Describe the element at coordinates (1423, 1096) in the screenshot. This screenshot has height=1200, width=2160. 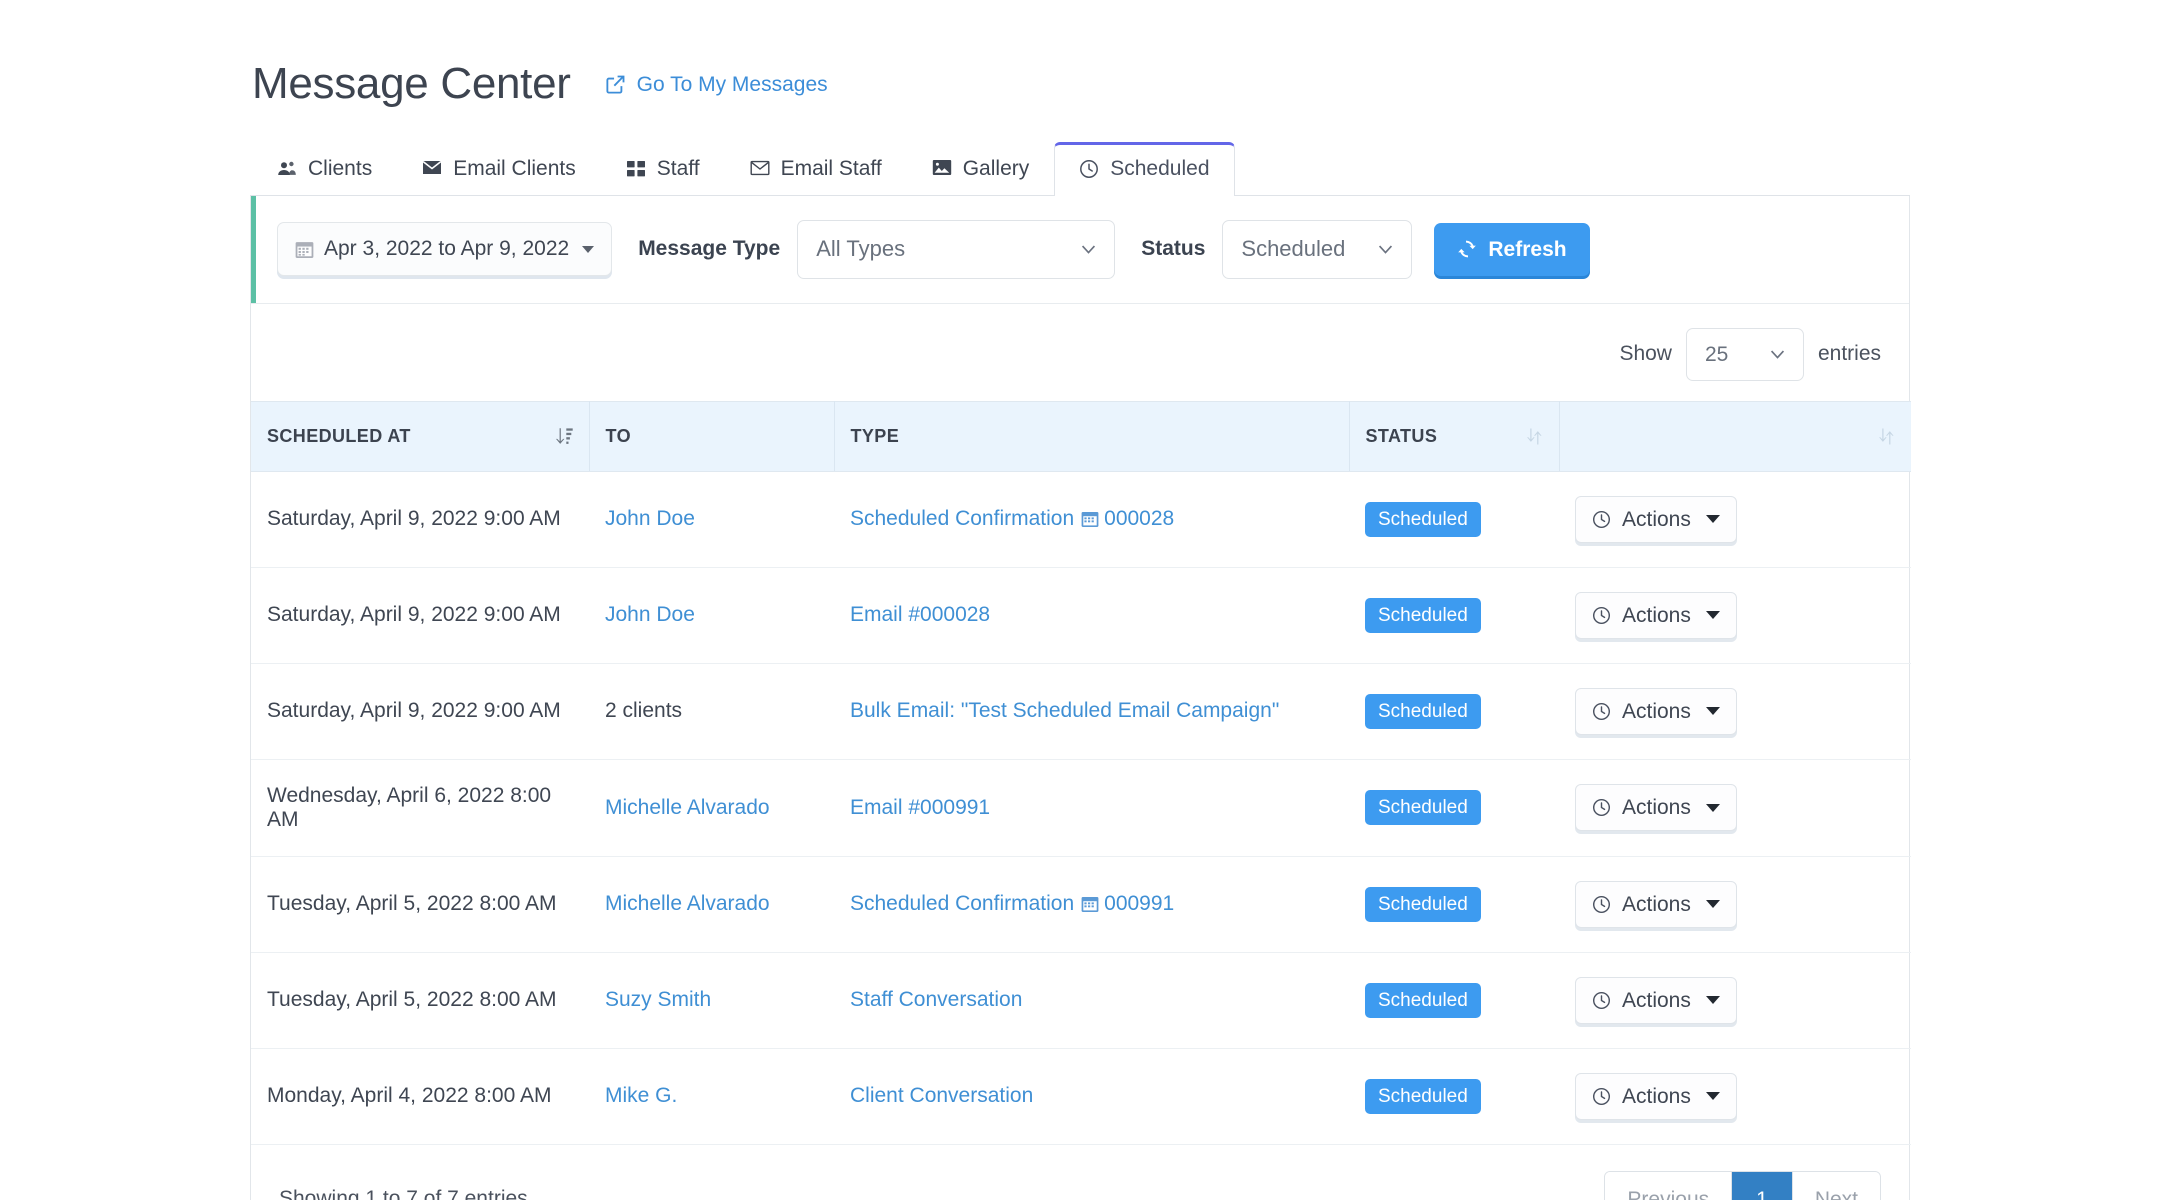
I see `status-badge: Scheduled` at that location.